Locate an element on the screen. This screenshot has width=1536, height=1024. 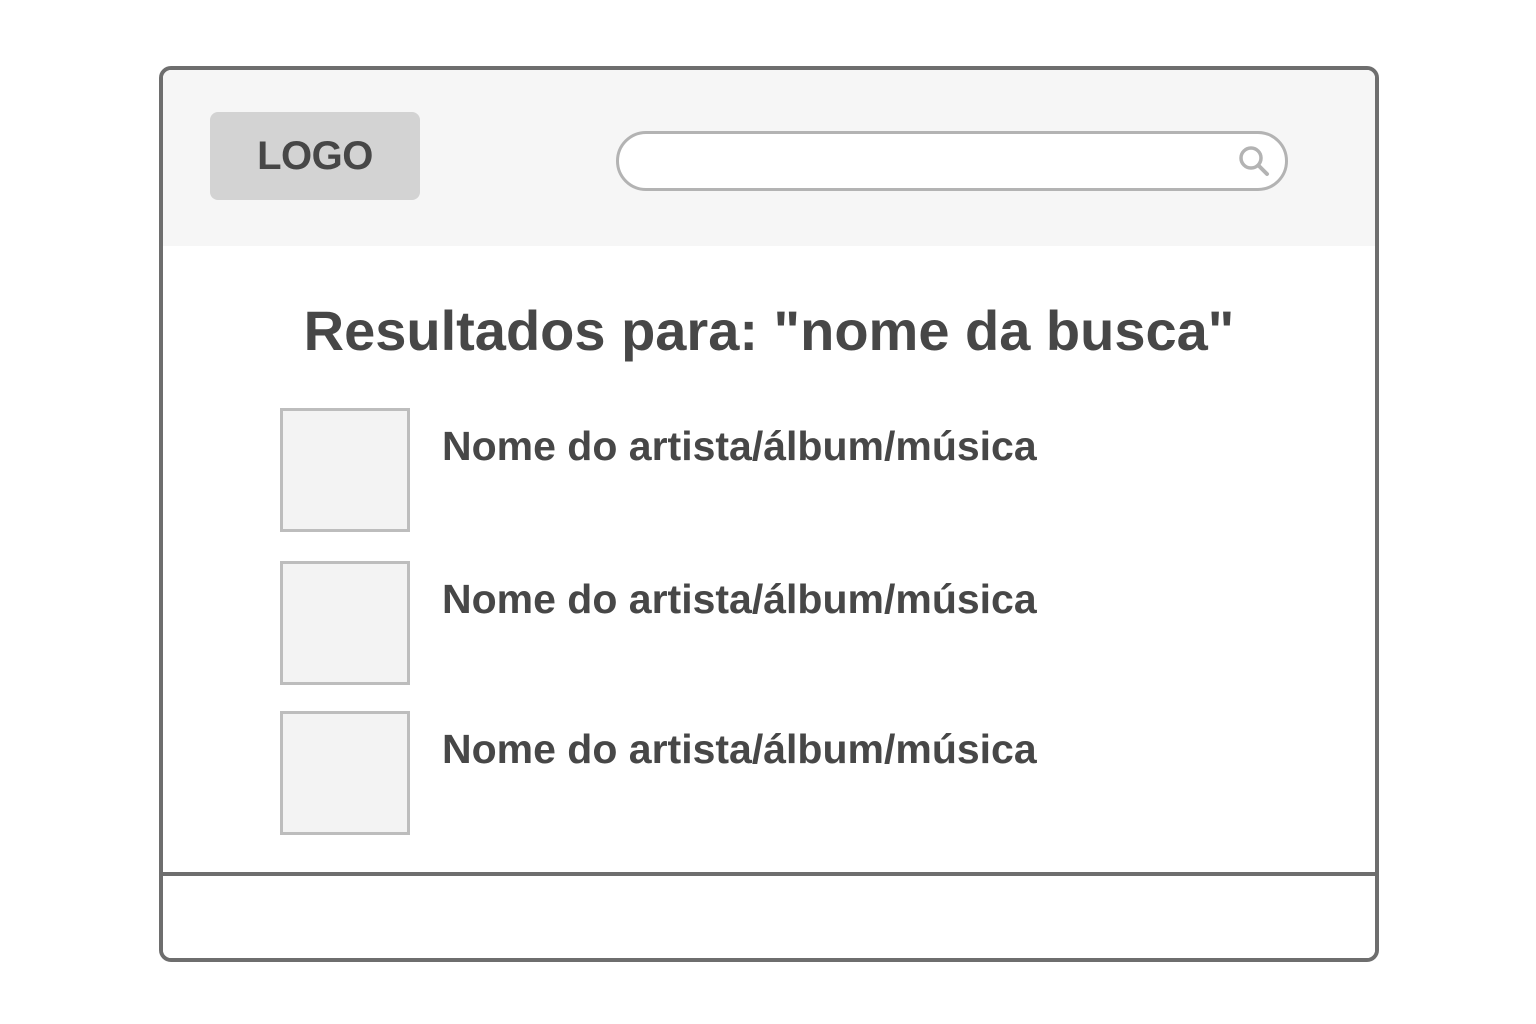
search-input is located at coordinates (931, 162).